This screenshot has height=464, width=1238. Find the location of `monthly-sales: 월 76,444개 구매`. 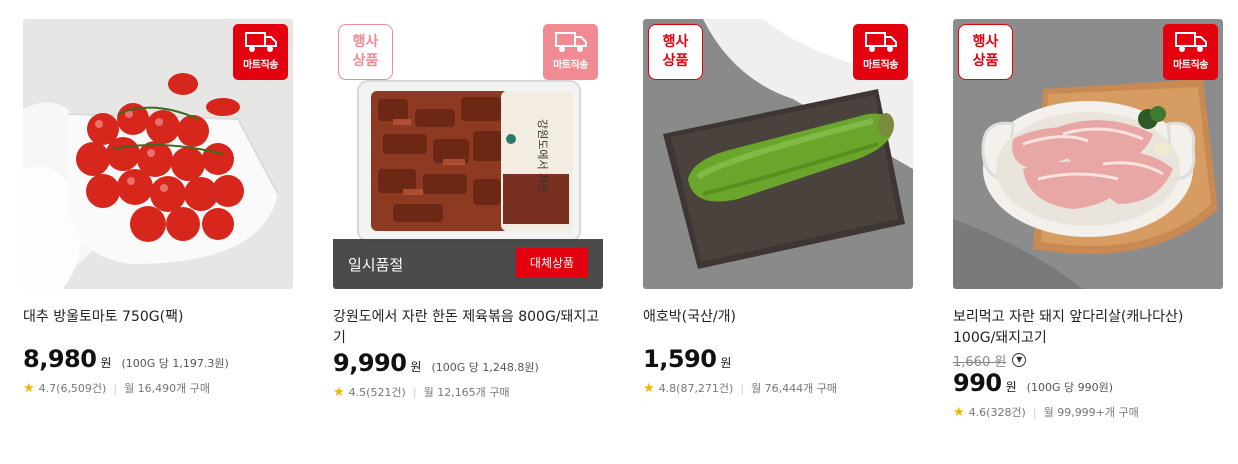

monthly-sales: 월 76,444개 구매 is located at coordinates (794, 388).